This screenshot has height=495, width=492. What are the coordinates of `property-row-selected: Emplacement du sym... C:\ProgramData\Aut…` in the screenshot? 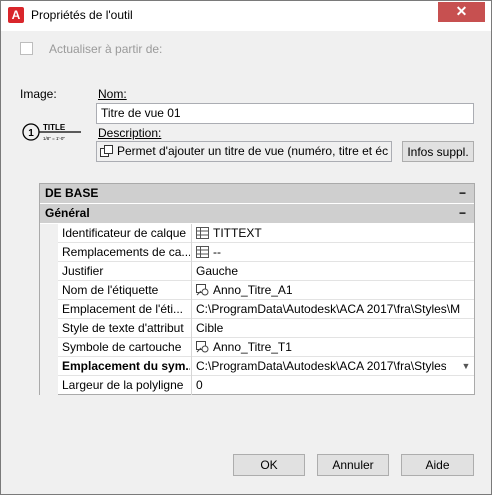 It's located at (257, 366).